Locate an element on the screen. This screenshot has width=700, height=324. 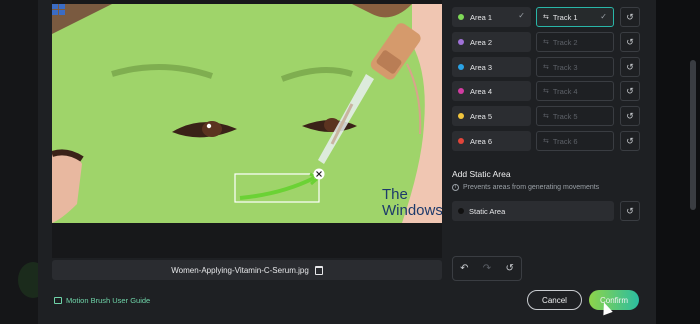
watermark-logo-icon is located at coordinates (58, 9).